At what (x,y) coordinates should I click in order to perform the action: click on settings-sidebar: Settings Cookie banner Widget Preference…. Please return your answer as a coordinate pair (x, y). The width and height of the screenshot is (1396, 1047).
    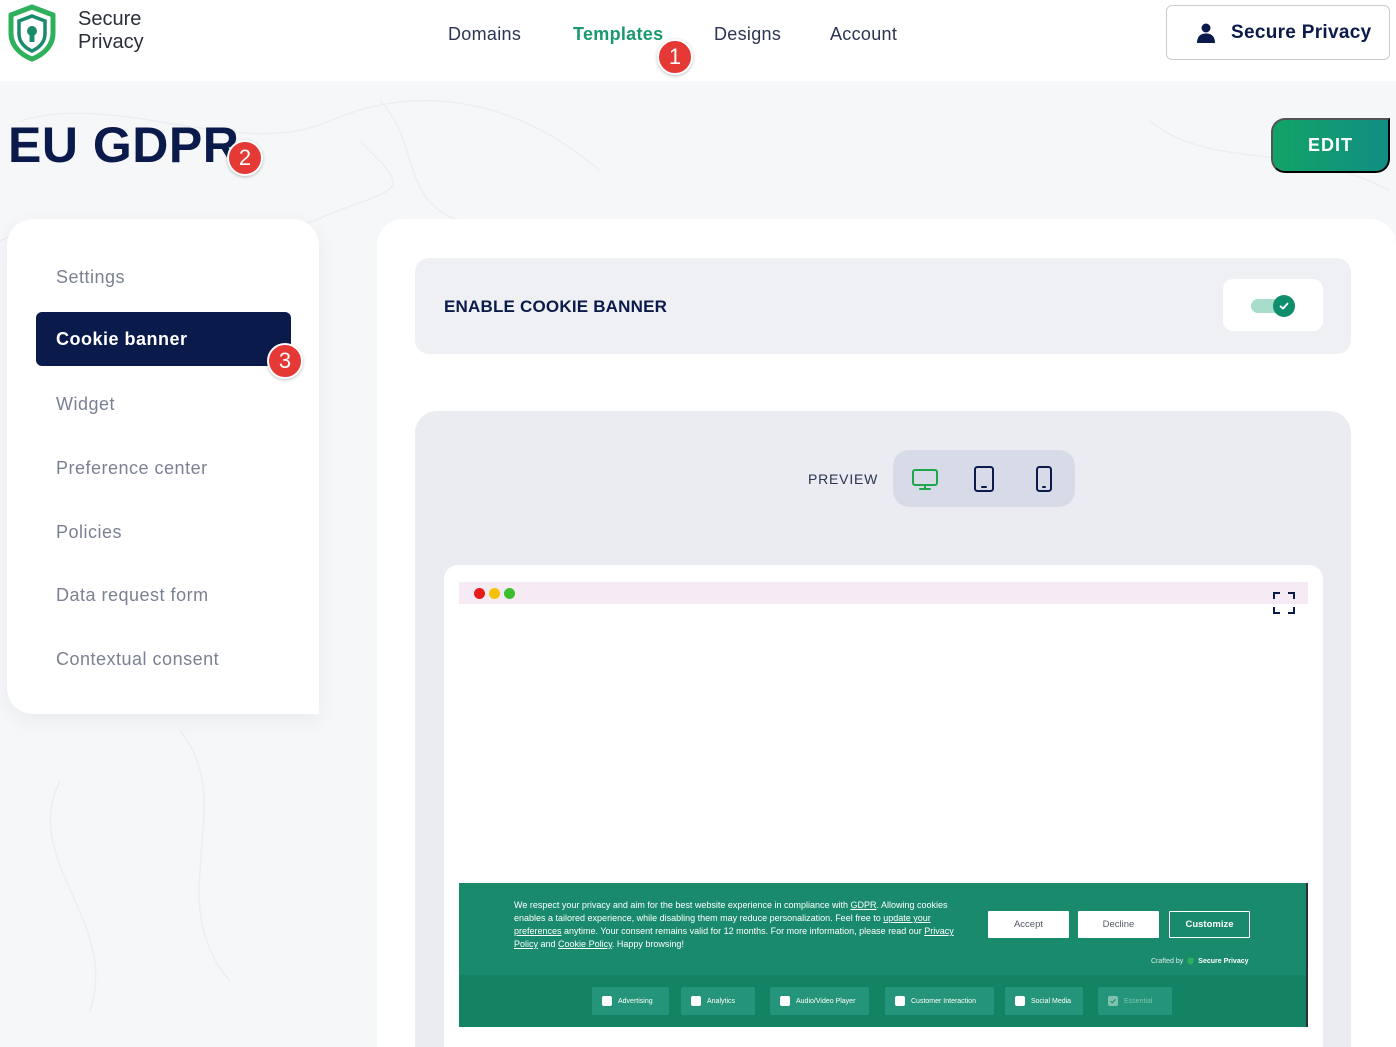
    Looking at the image, I should click on (163, 466).